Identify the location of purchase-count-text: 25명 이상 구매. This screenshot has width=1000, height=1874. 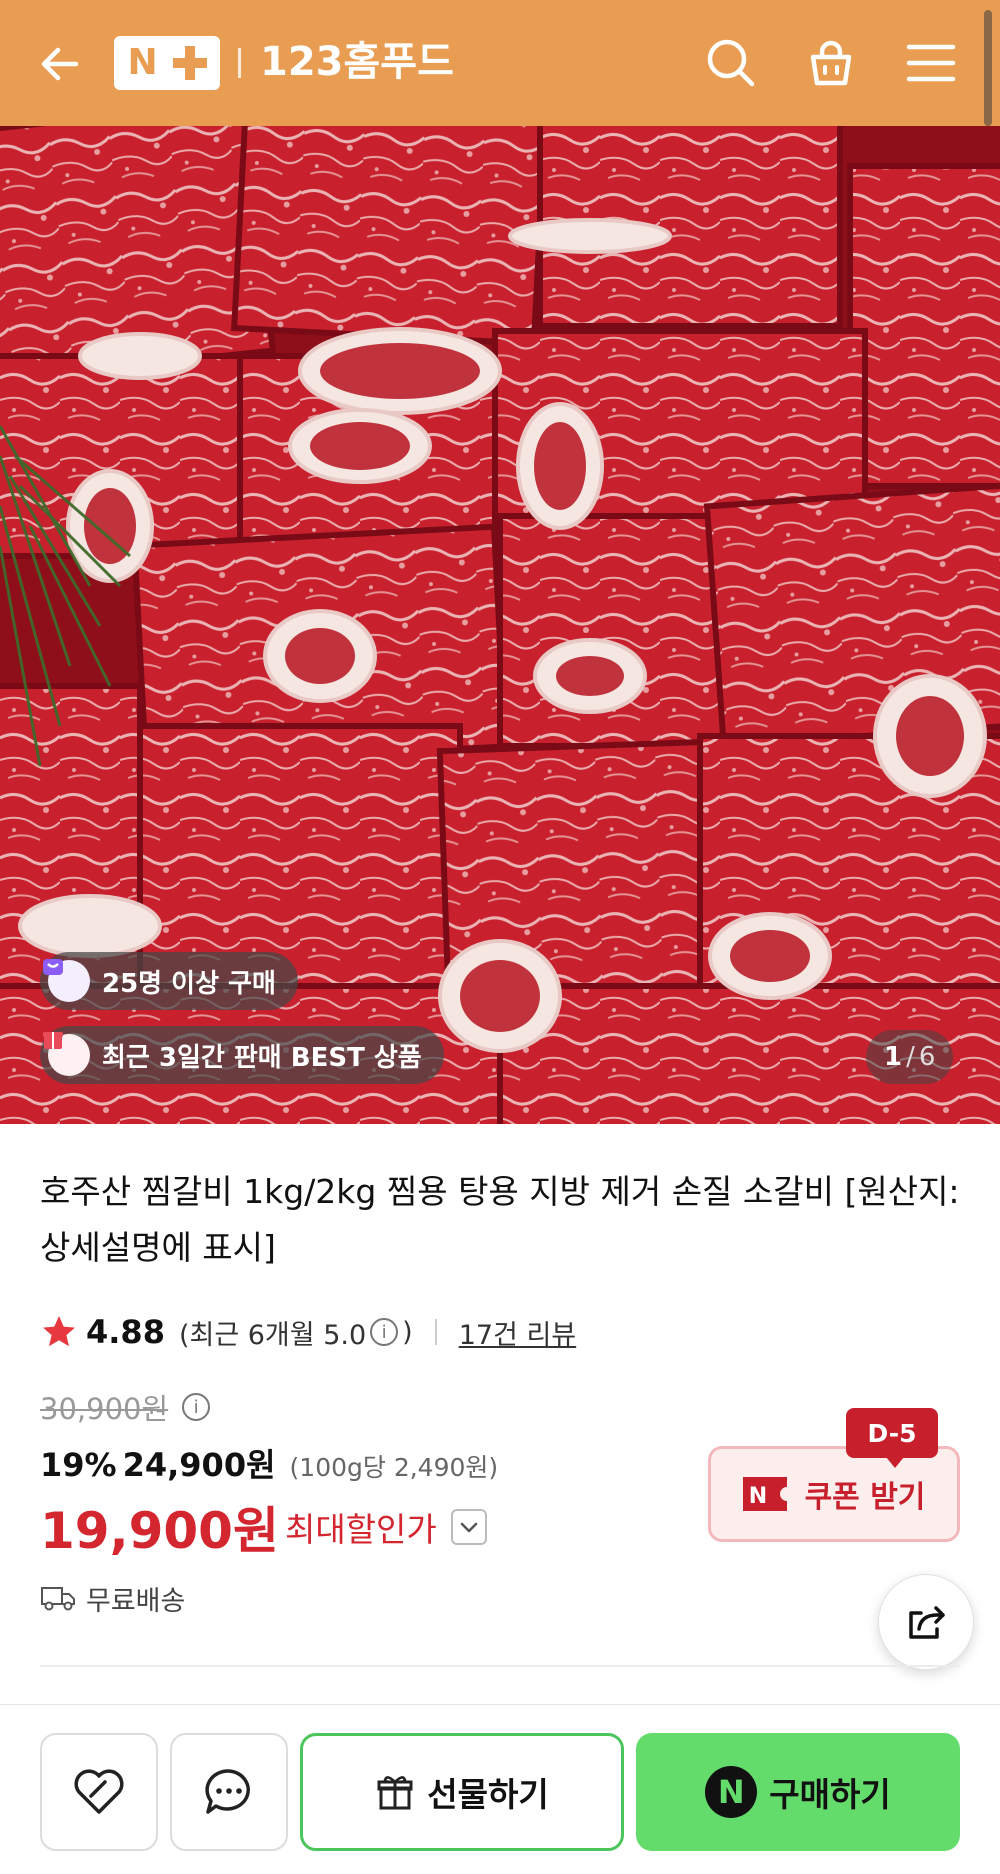
(189, 983).